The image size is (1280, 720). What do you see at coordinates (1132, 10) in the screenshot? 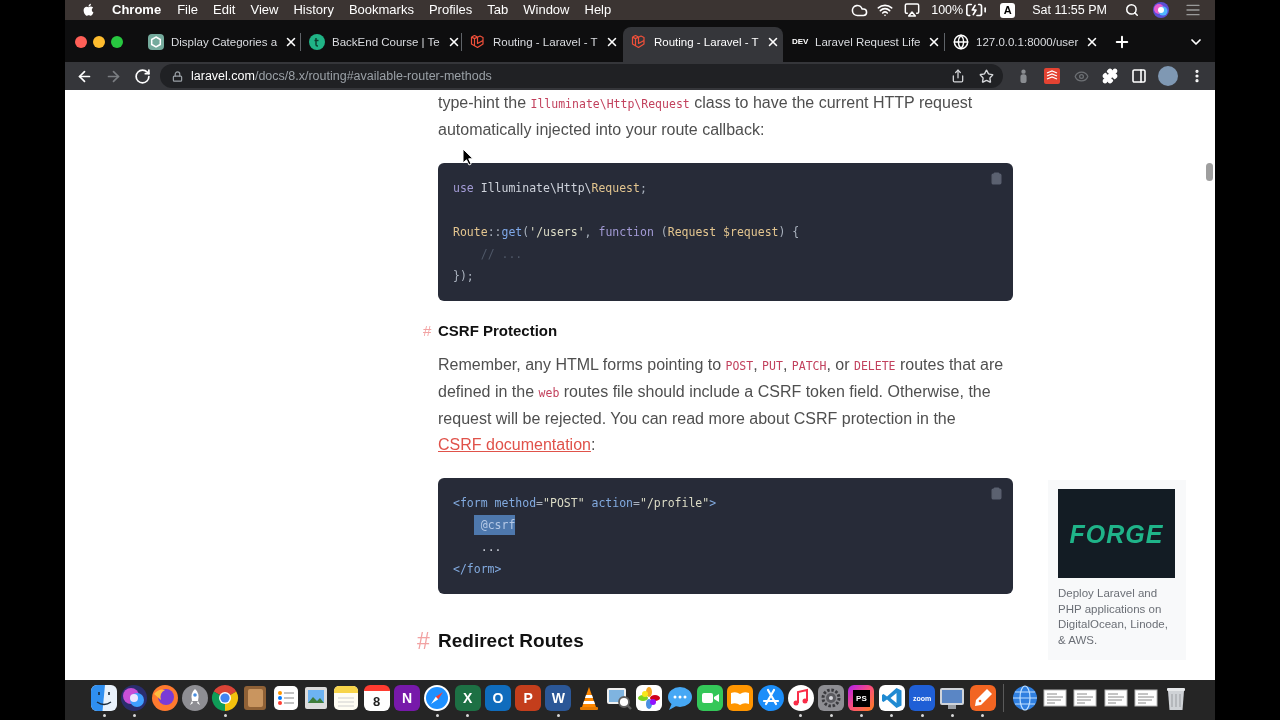
I see `search-icon` at bounding box center [1132, 10].